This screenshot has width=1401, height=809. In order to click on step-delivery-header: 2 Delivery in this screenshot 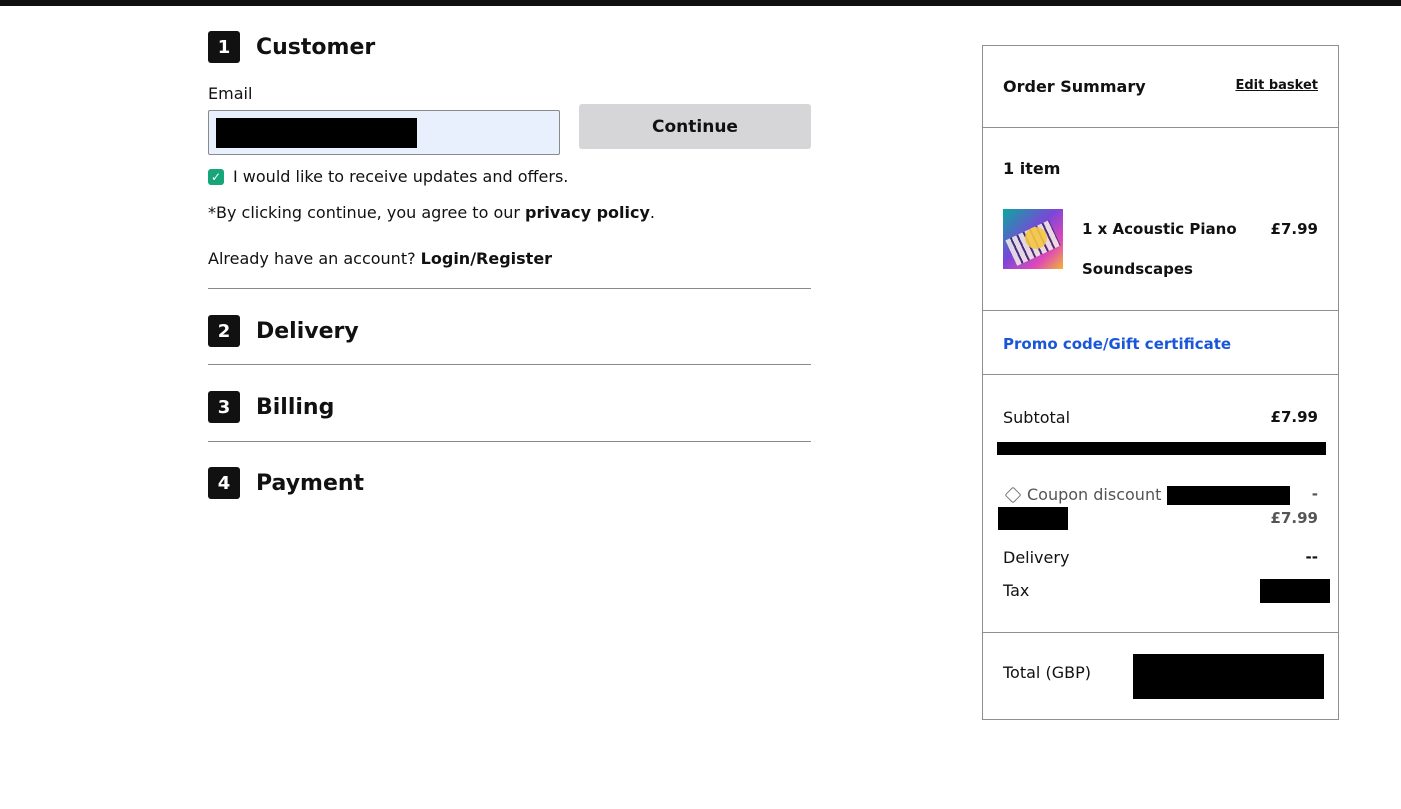, I will do `click(283, 331)`.